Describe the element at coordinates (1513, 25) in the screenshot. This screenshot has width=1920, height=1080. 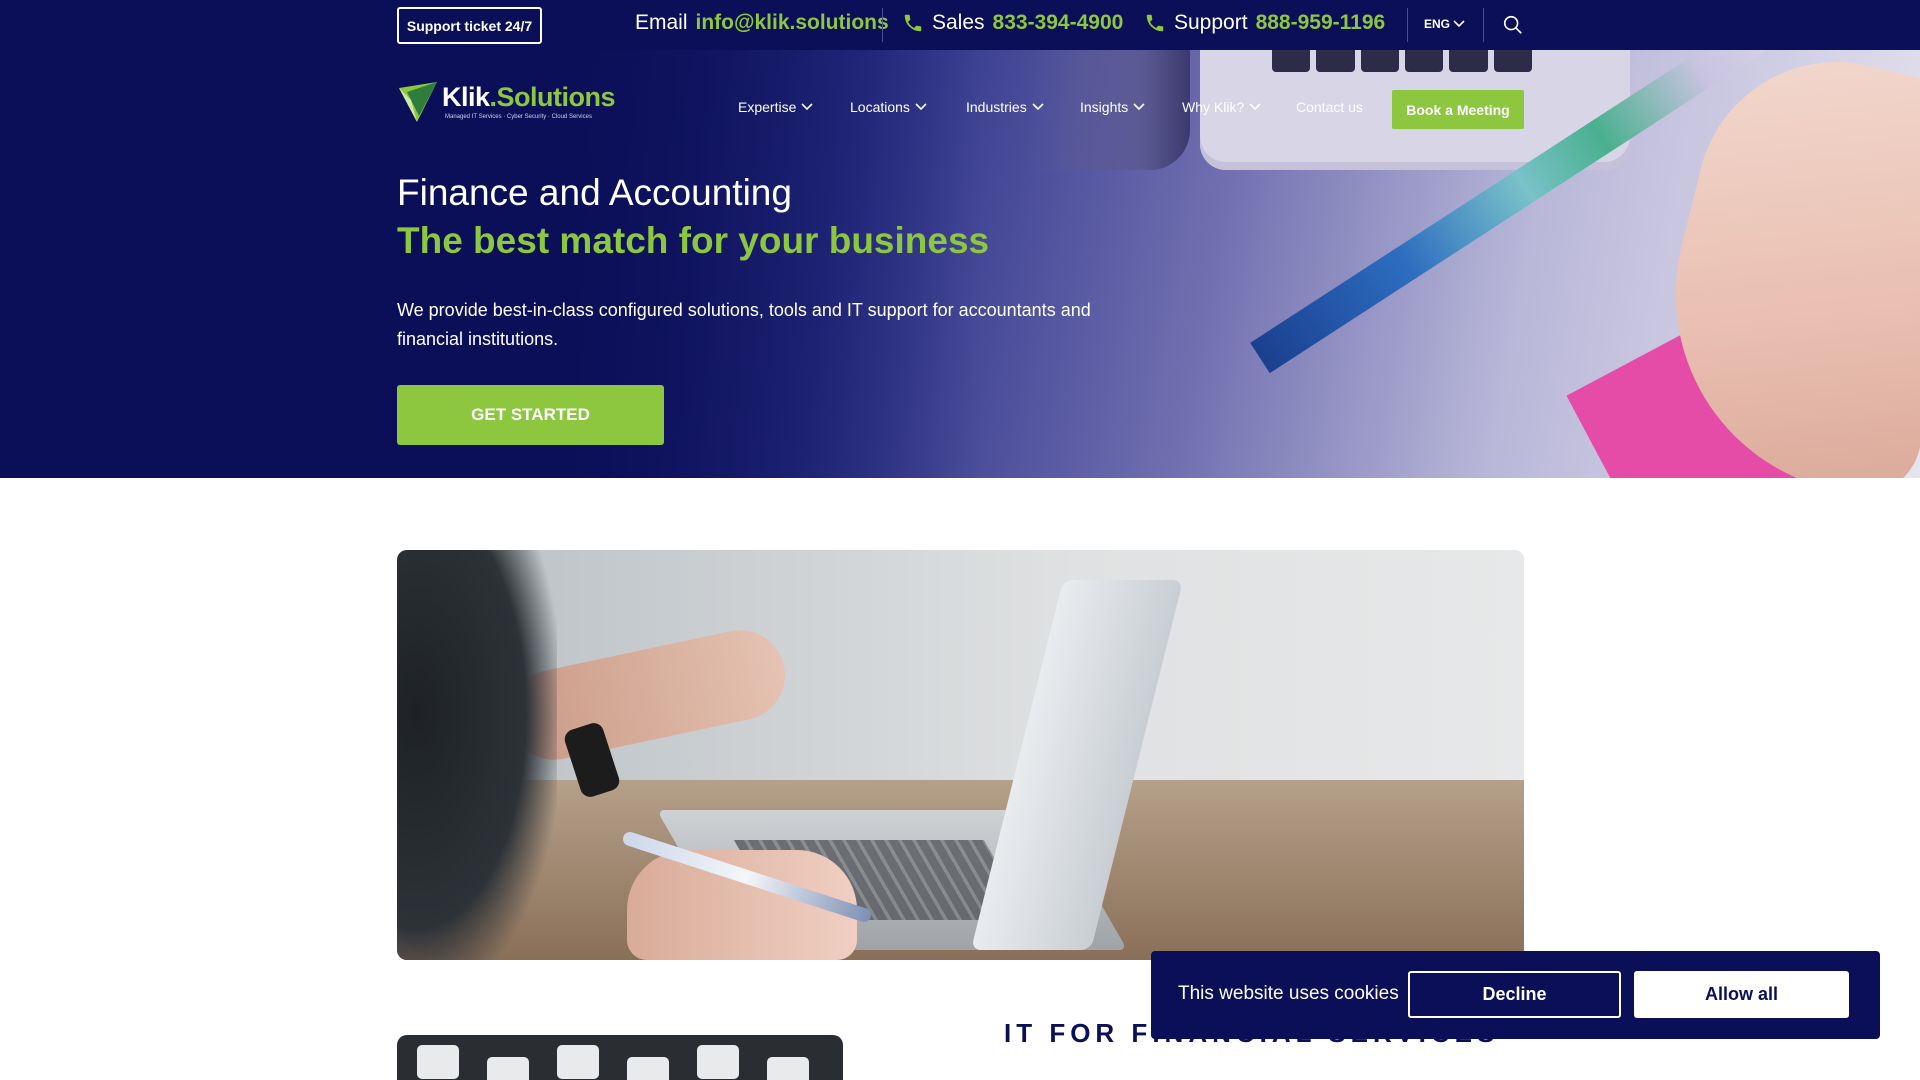
I see `search-icon` at that location.